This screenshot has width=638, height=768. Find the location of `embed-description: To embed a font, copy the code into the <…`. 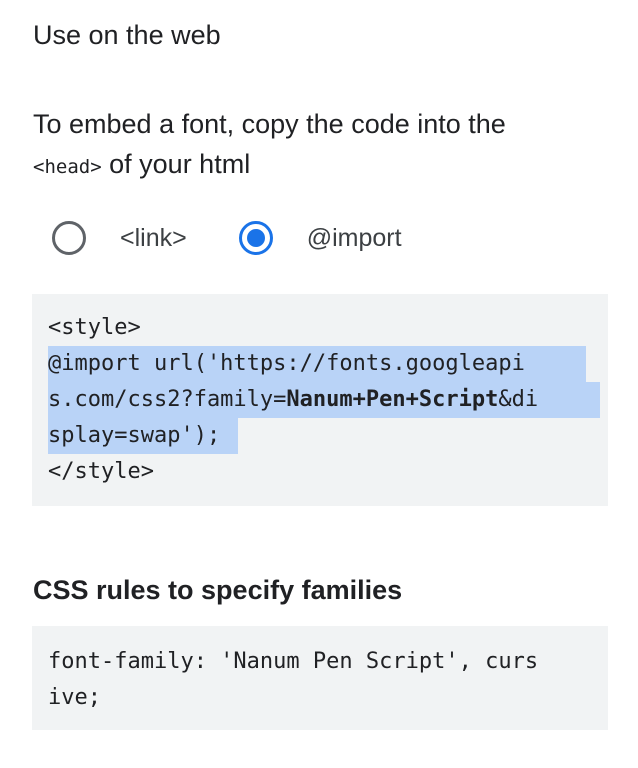

embed-description: To embed a font, copy the code into the <… is located at coordinates (318, 145).